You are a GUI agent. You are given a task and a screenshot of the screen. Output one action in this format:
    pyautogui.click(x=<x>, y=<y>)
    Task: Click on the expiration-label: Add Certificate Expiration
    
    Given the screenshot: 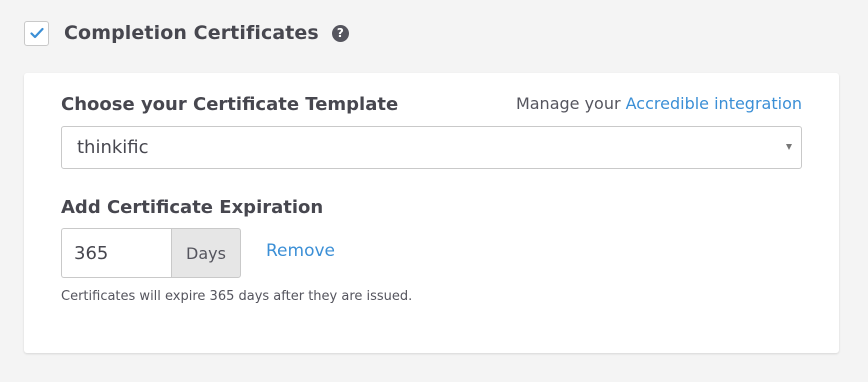 What is the action you would take?
    pyautogui.click(x=192, y=207)
    